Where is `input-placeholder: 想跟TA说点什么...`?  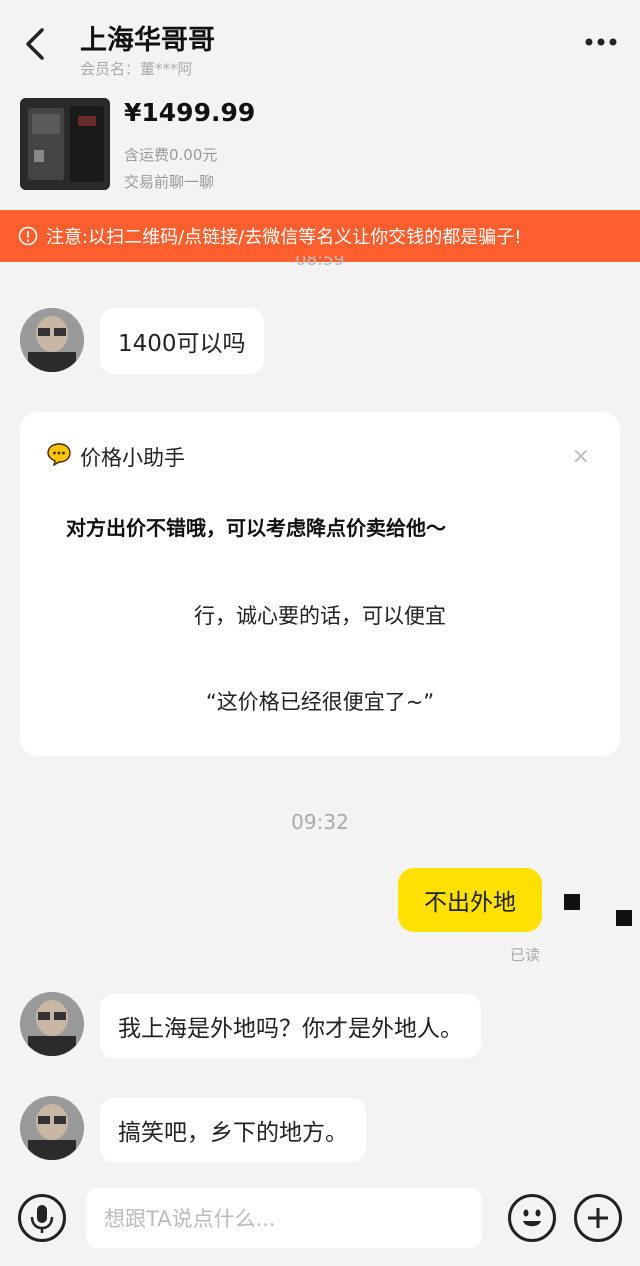
input-placeholder: 想跟TA说点什么... is located at coordinates (190, 1219).